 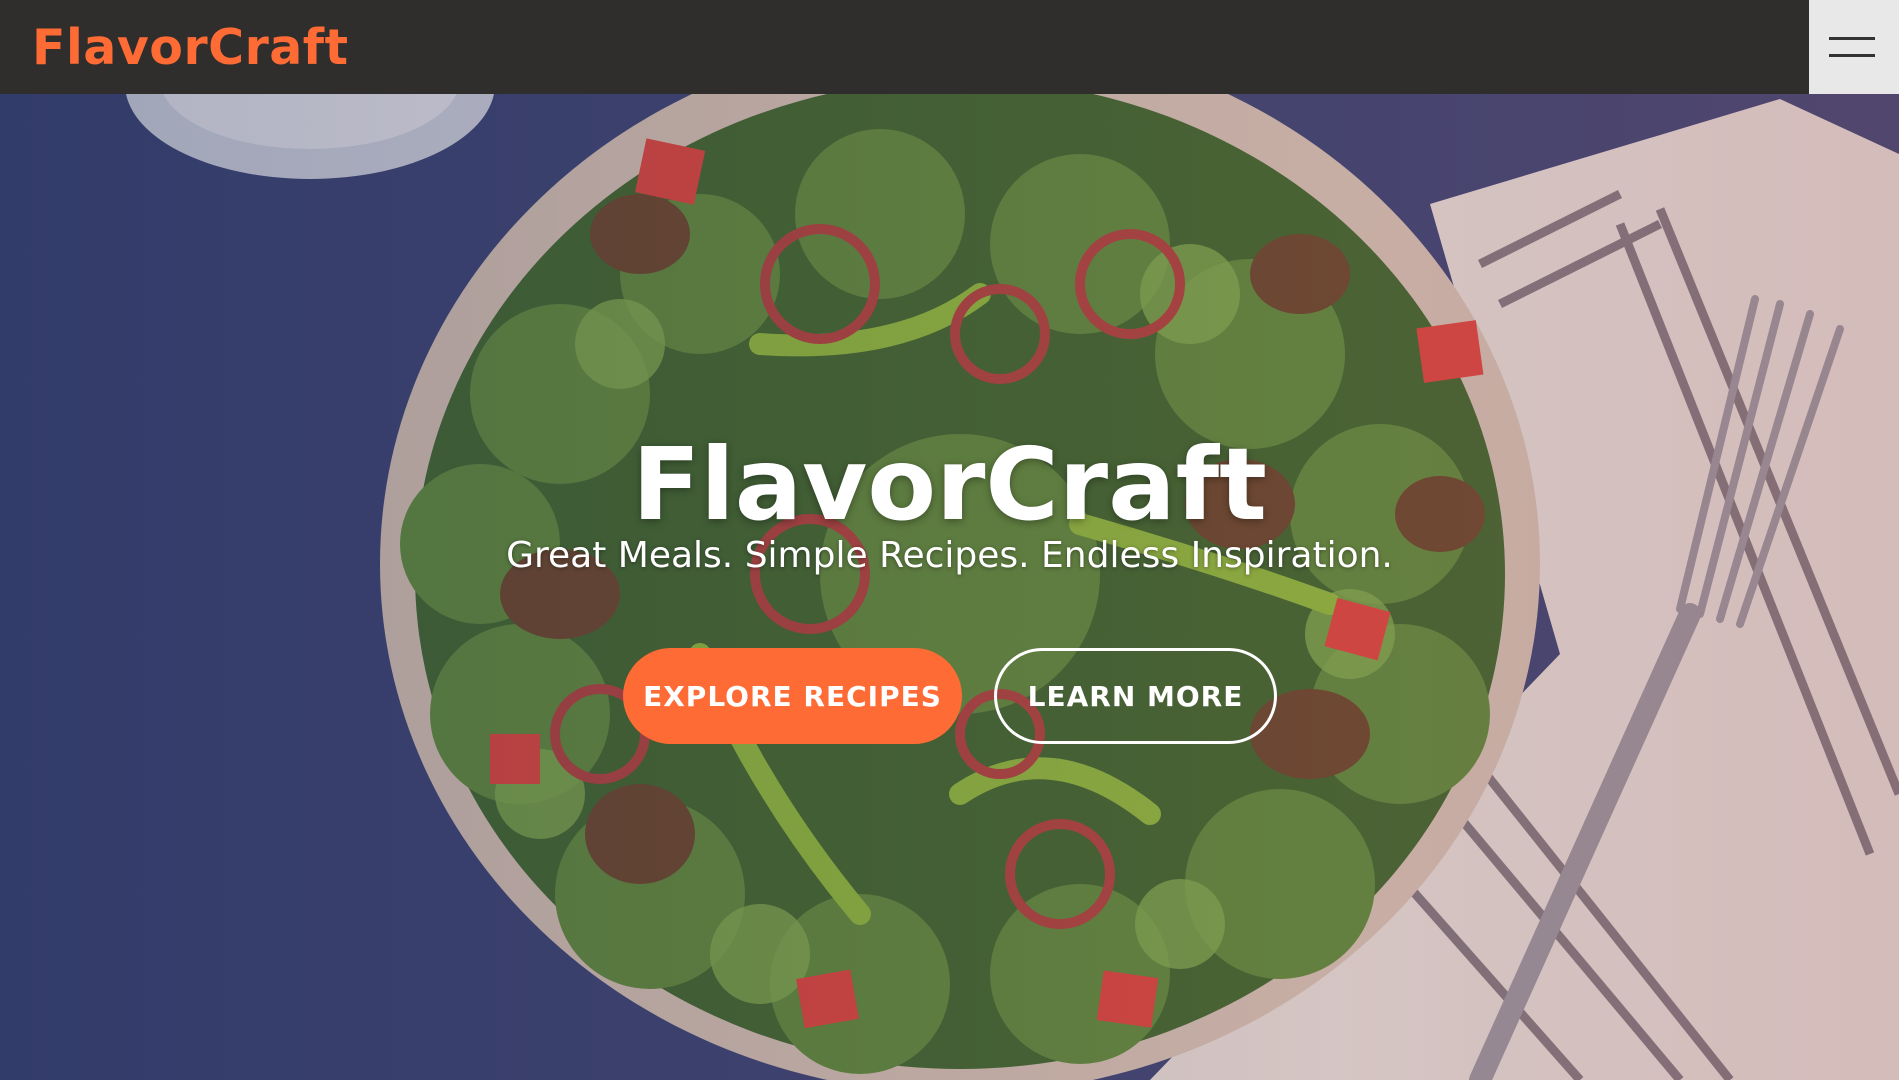 What do you see at coordinates (1854, 47) in the screenshot?
I see `menu-button` at bounding box center [1854, 47].